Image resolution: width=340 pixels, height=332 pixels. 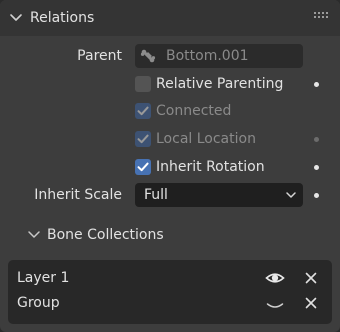 What do you see at coordinates (316, 139) in the screenshot?
I see `local-location-keyframe-dot` at bounding box center [316, 139].